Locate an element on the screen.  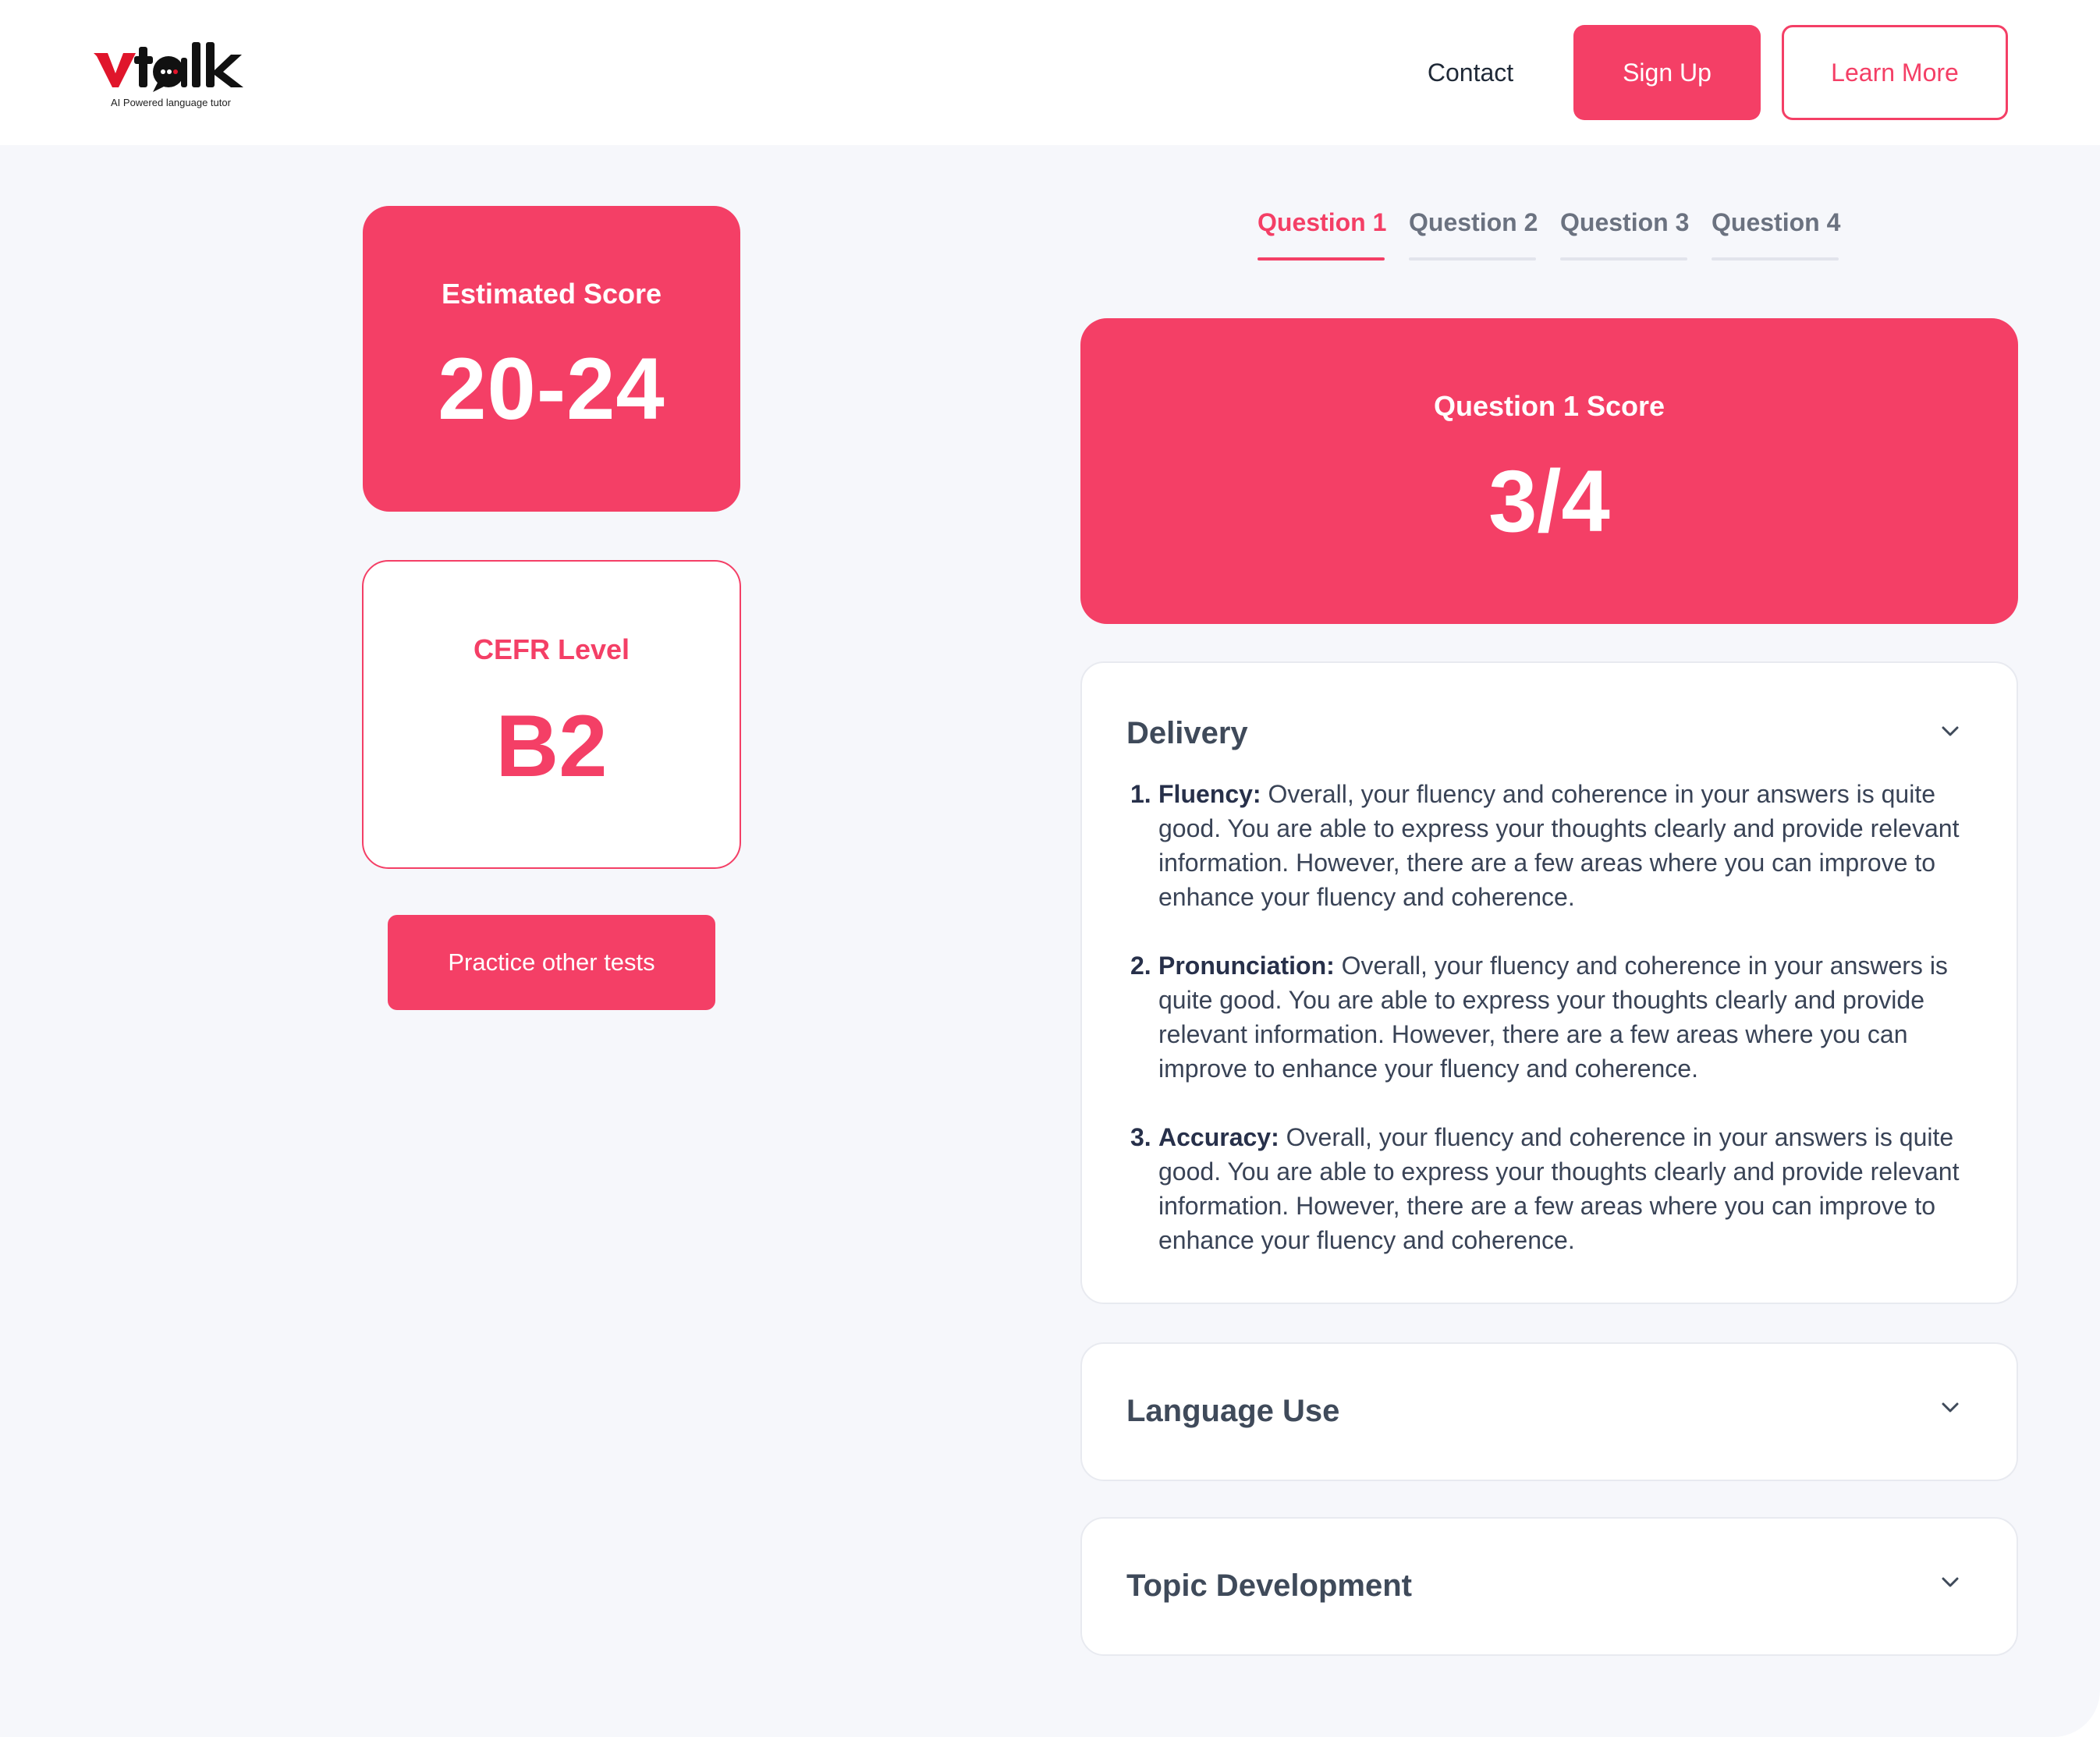
estimated-score-label: Estimated Score is located at coordinates (551, 294).